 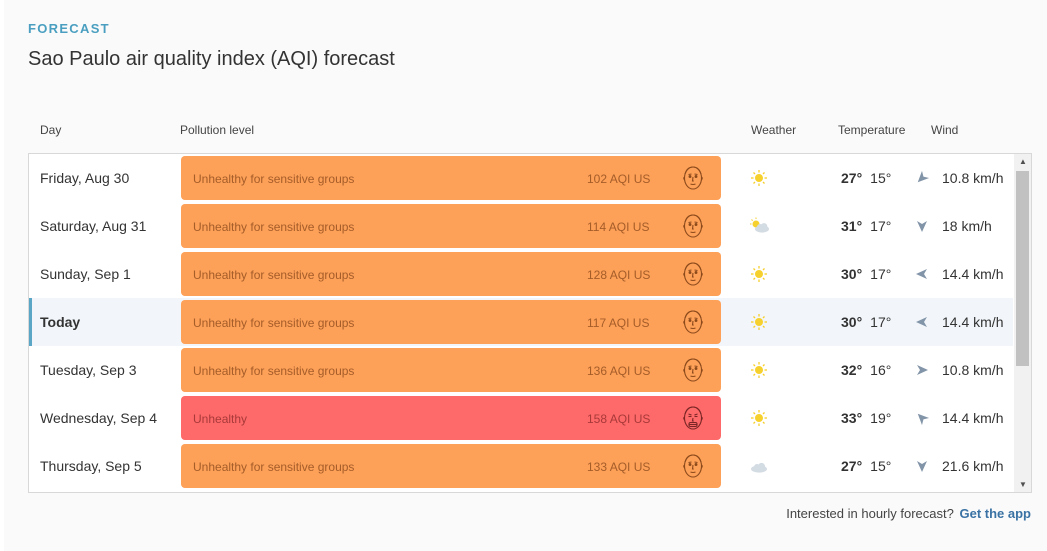 What do you see at coordinates (88, 370) in the screenshot?
I see `row-day: Tuesday, Sep 3` at bounding box center [88, 370].